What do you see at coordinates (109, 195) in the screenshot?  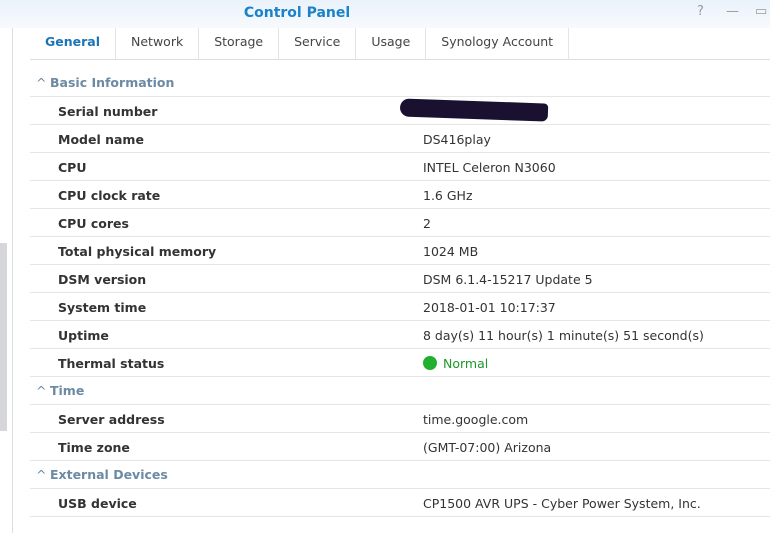 I see `cpu-clock-rate-label: CPU clock rate` at bounding box center [109, 195].